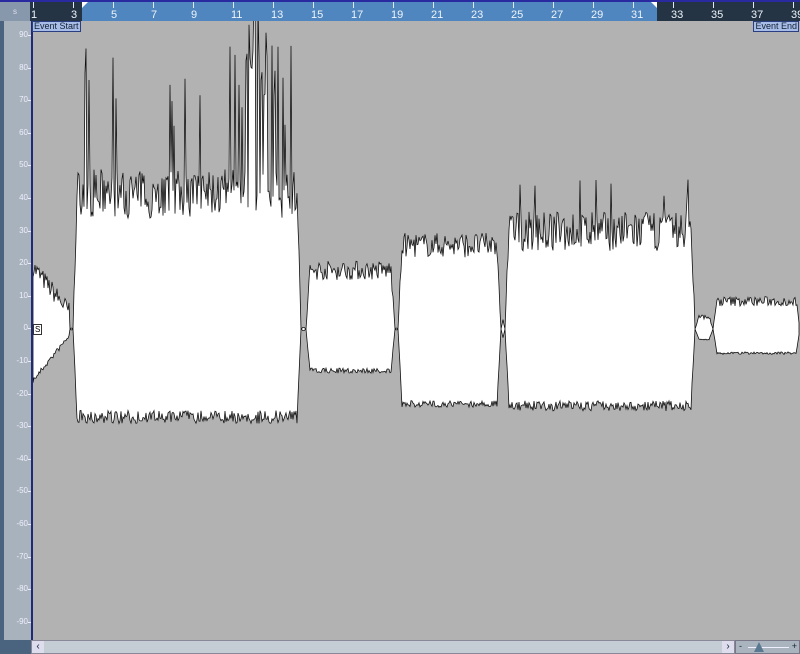 This screenshot has height=654, width=800. What do you see at coordinates (23, 100) in the screenshot?
I see `level-label: 70` at bounding box center [23, 100].